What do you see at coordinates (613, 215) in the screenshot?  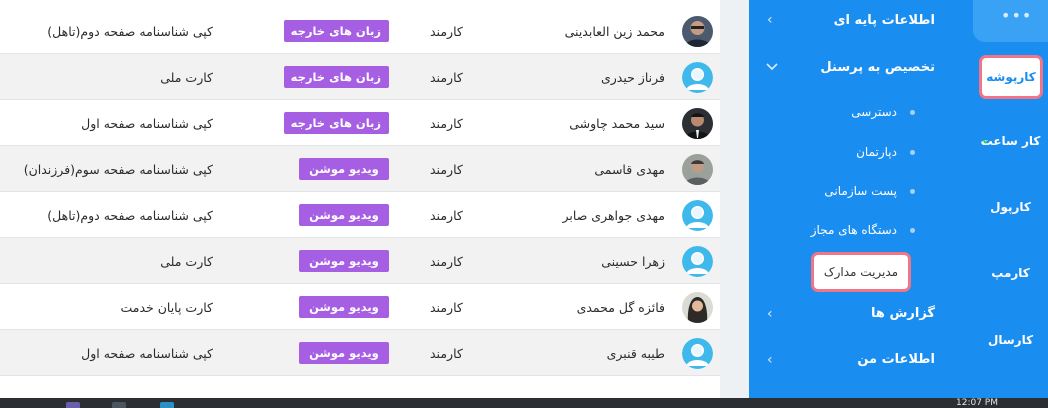 I see `employee-name: مهدی جواهری صابر` at bounding box center [613, 215].